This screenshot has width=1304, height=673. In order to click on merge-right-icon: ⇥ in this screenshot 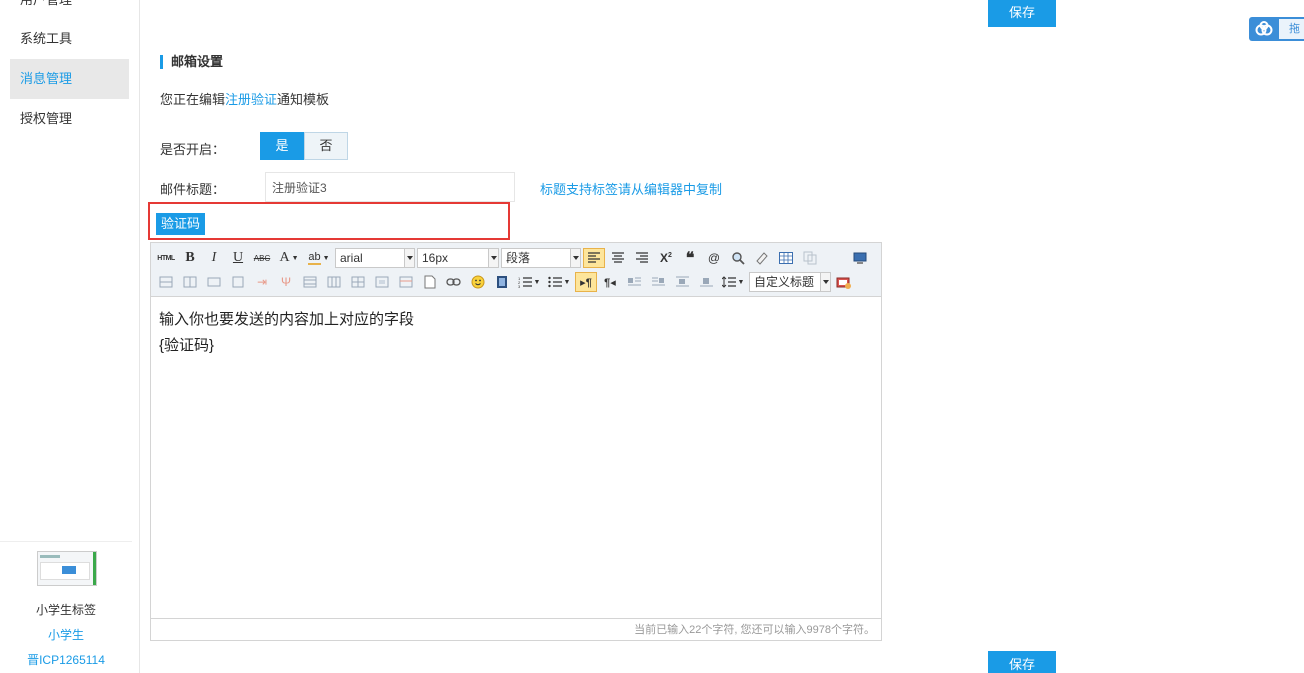, I will do `click(262, 282)`.